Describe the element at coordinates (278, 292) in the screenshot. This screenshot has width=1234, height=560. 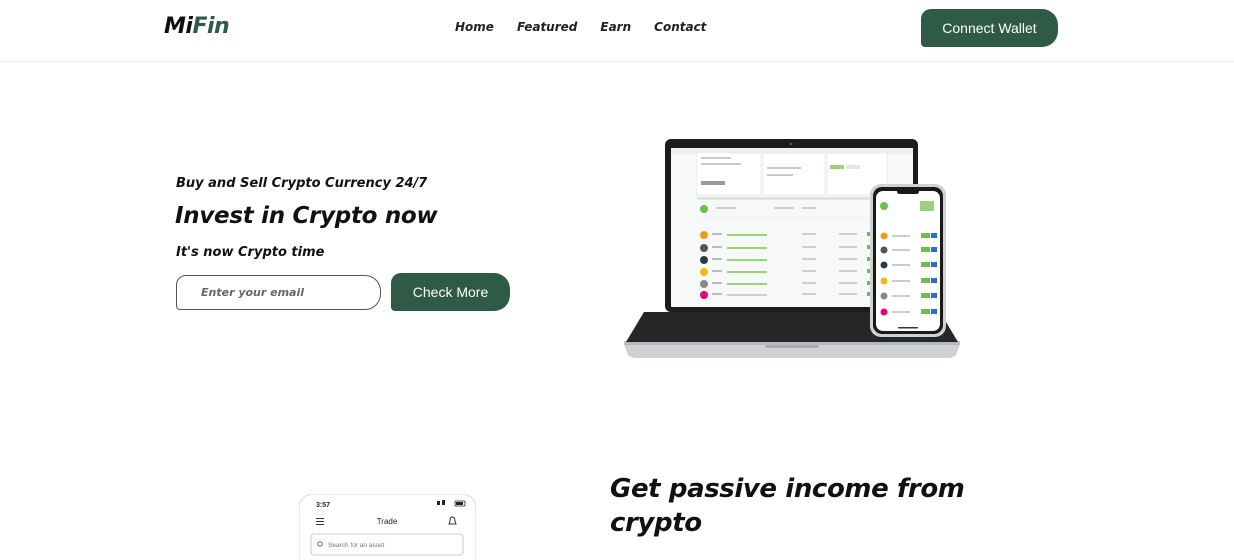
I see `email-input` at that location.